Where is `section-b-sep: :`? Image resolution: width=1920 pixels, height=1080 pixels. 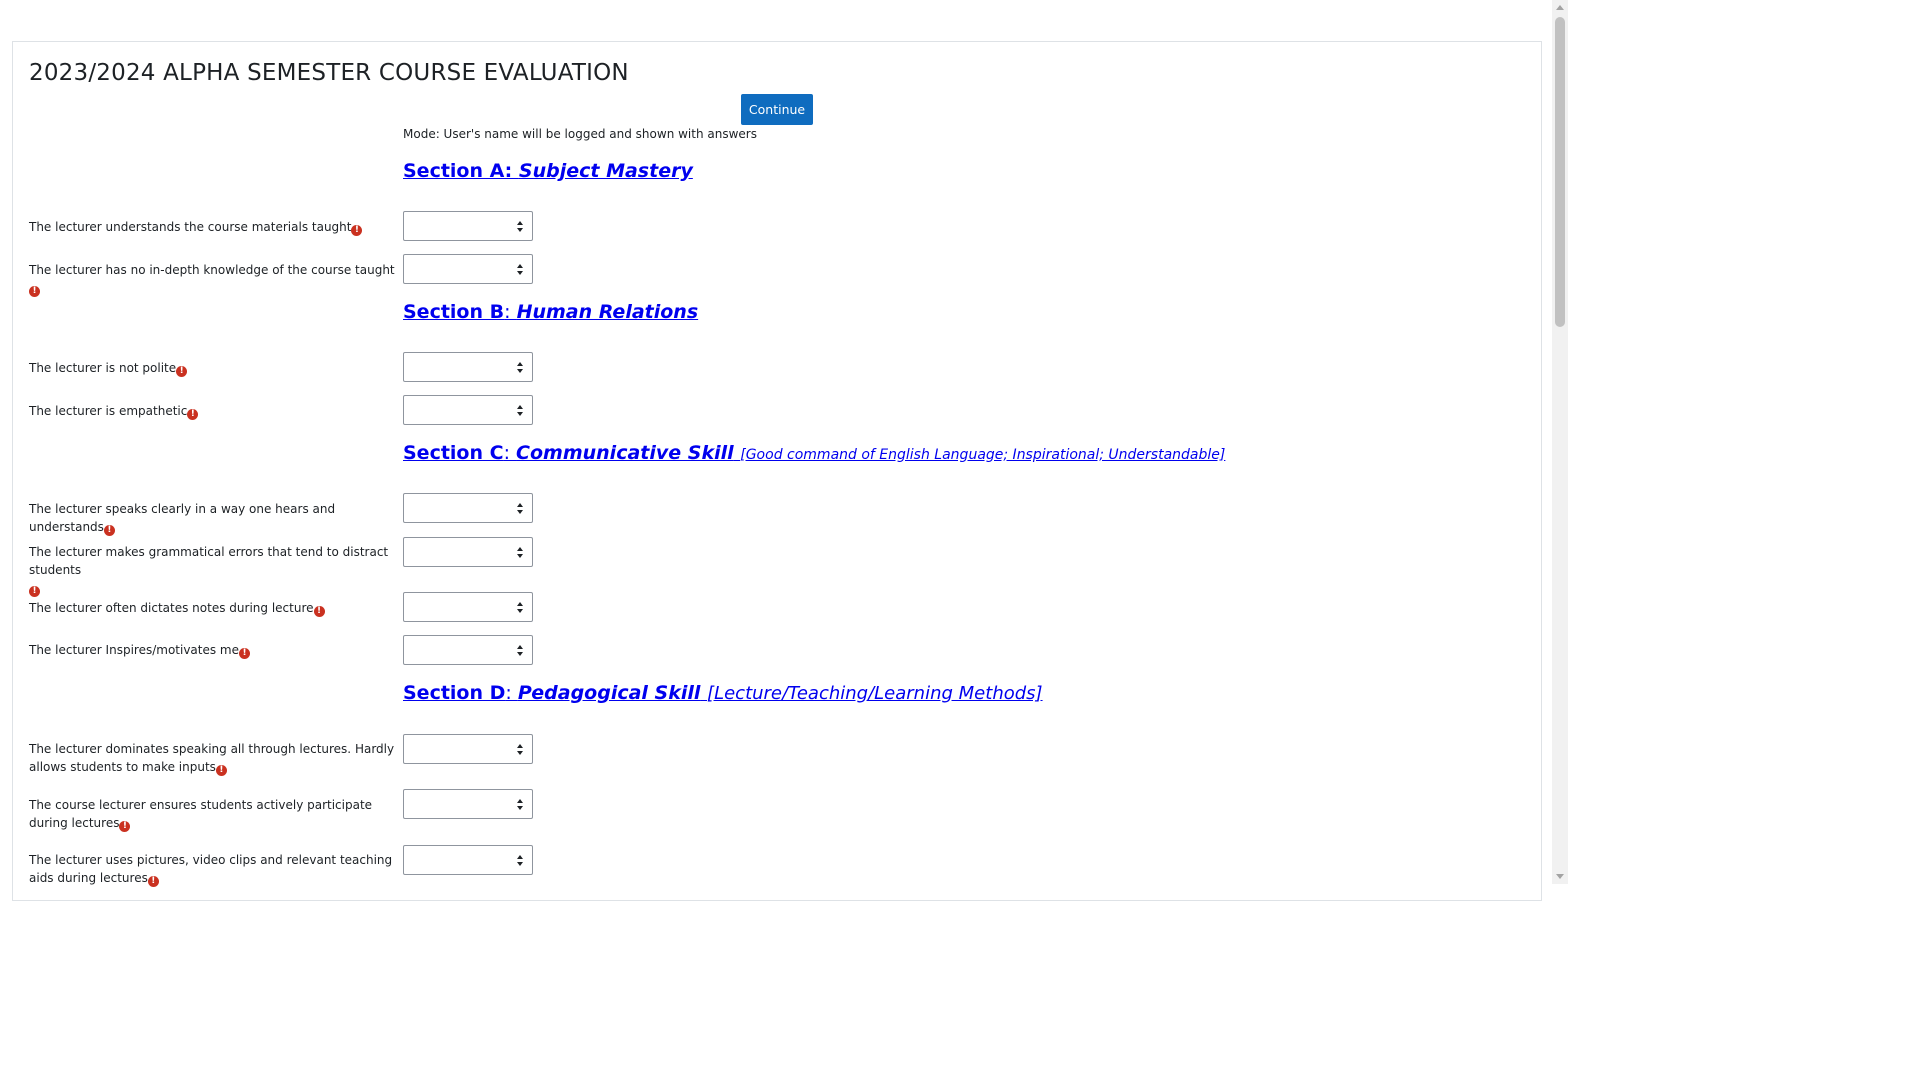
section-b-sep: : is located at coordinates (510, 312).